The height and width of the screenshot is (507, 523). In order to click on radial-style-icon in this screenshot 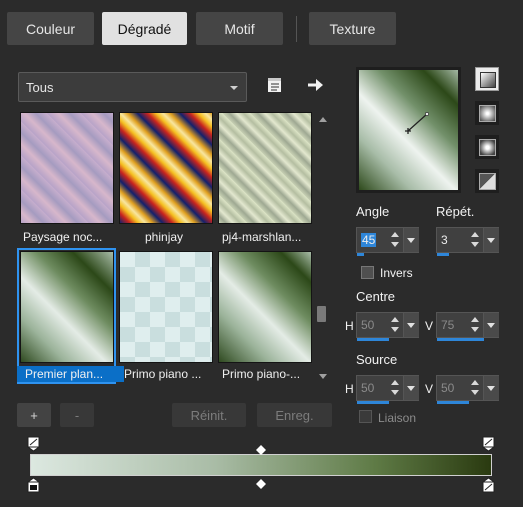, I will do `click(487, 181)`.